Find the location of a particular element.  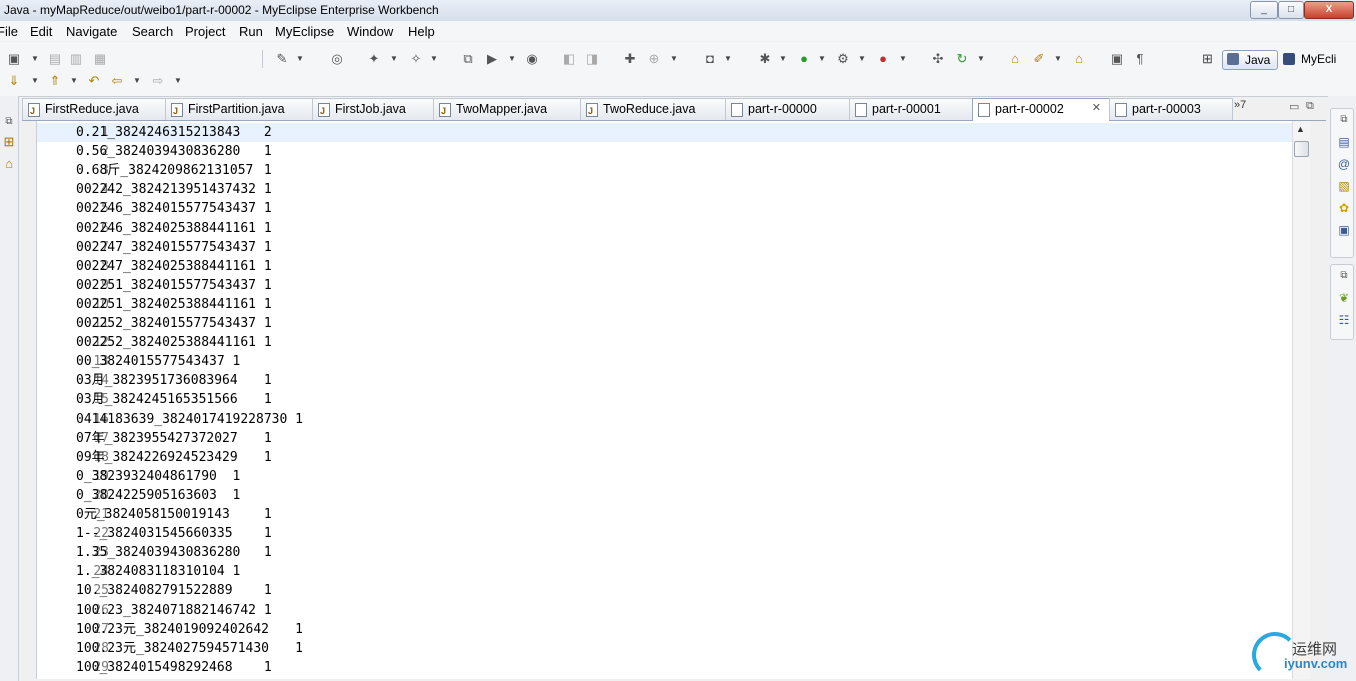

editor-line: 16 0414183639_3824017419228730 1 is located at coordinates (665, 419).